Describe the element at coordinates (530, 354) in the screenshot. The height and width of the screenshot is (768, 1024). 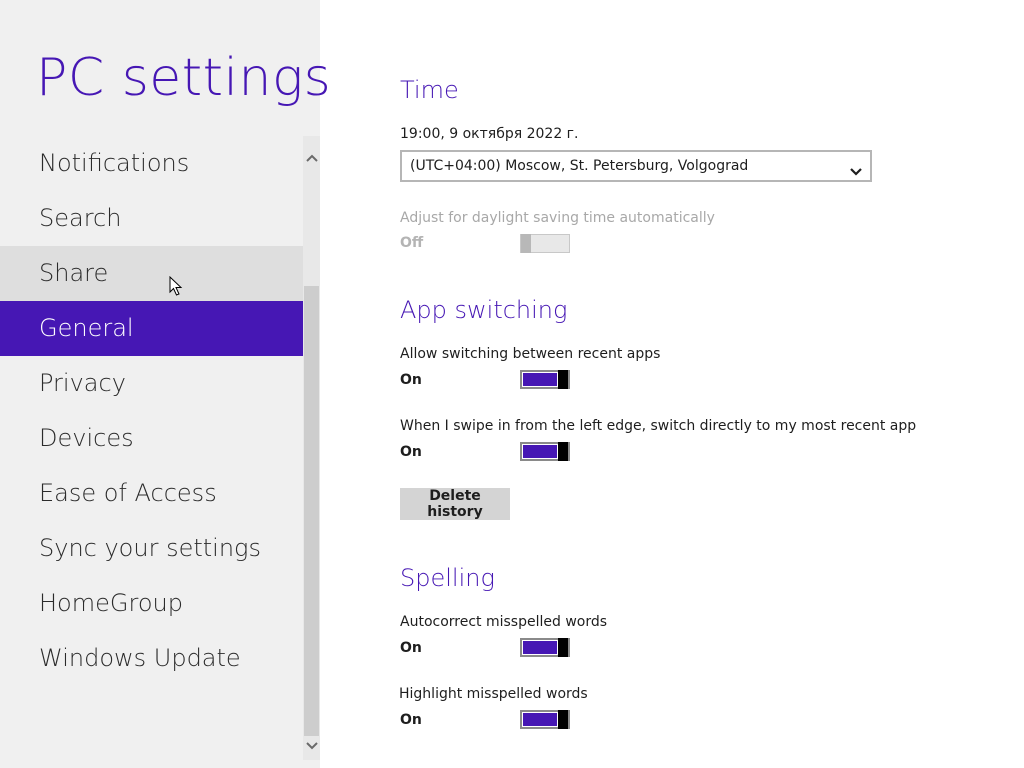
I see `allow-switching-label: Allow switching between recent apps` at that location.